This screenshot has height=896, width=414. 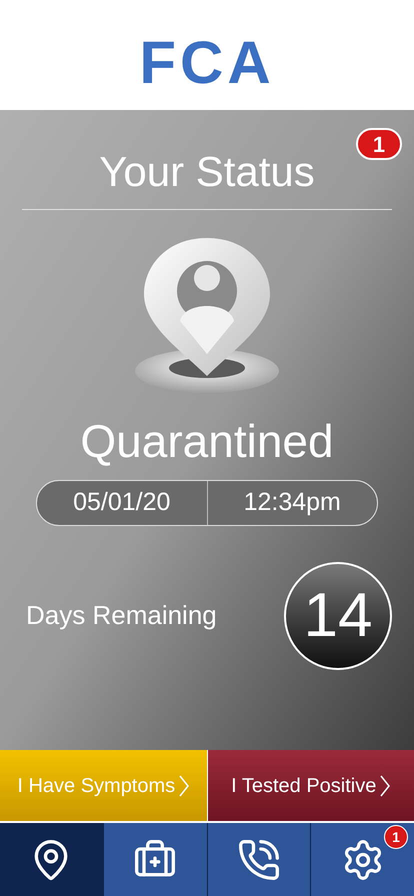 I want to click on logo: FCA, so click(x=207, y=63).